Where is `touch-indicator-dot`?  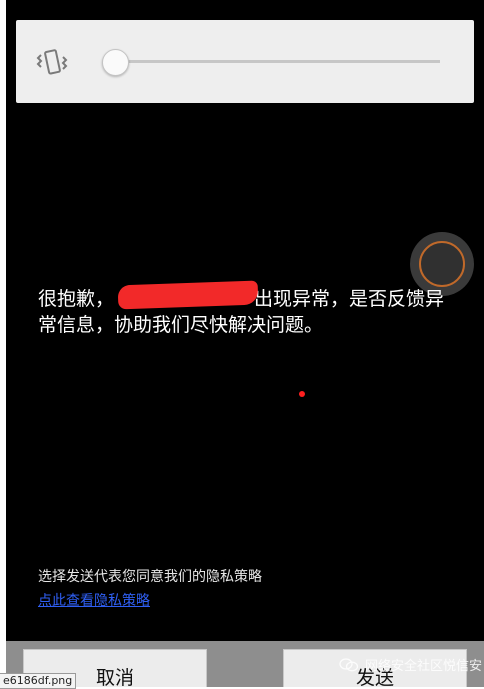
touch-indicator-dot is located at coordinates (302, 394).